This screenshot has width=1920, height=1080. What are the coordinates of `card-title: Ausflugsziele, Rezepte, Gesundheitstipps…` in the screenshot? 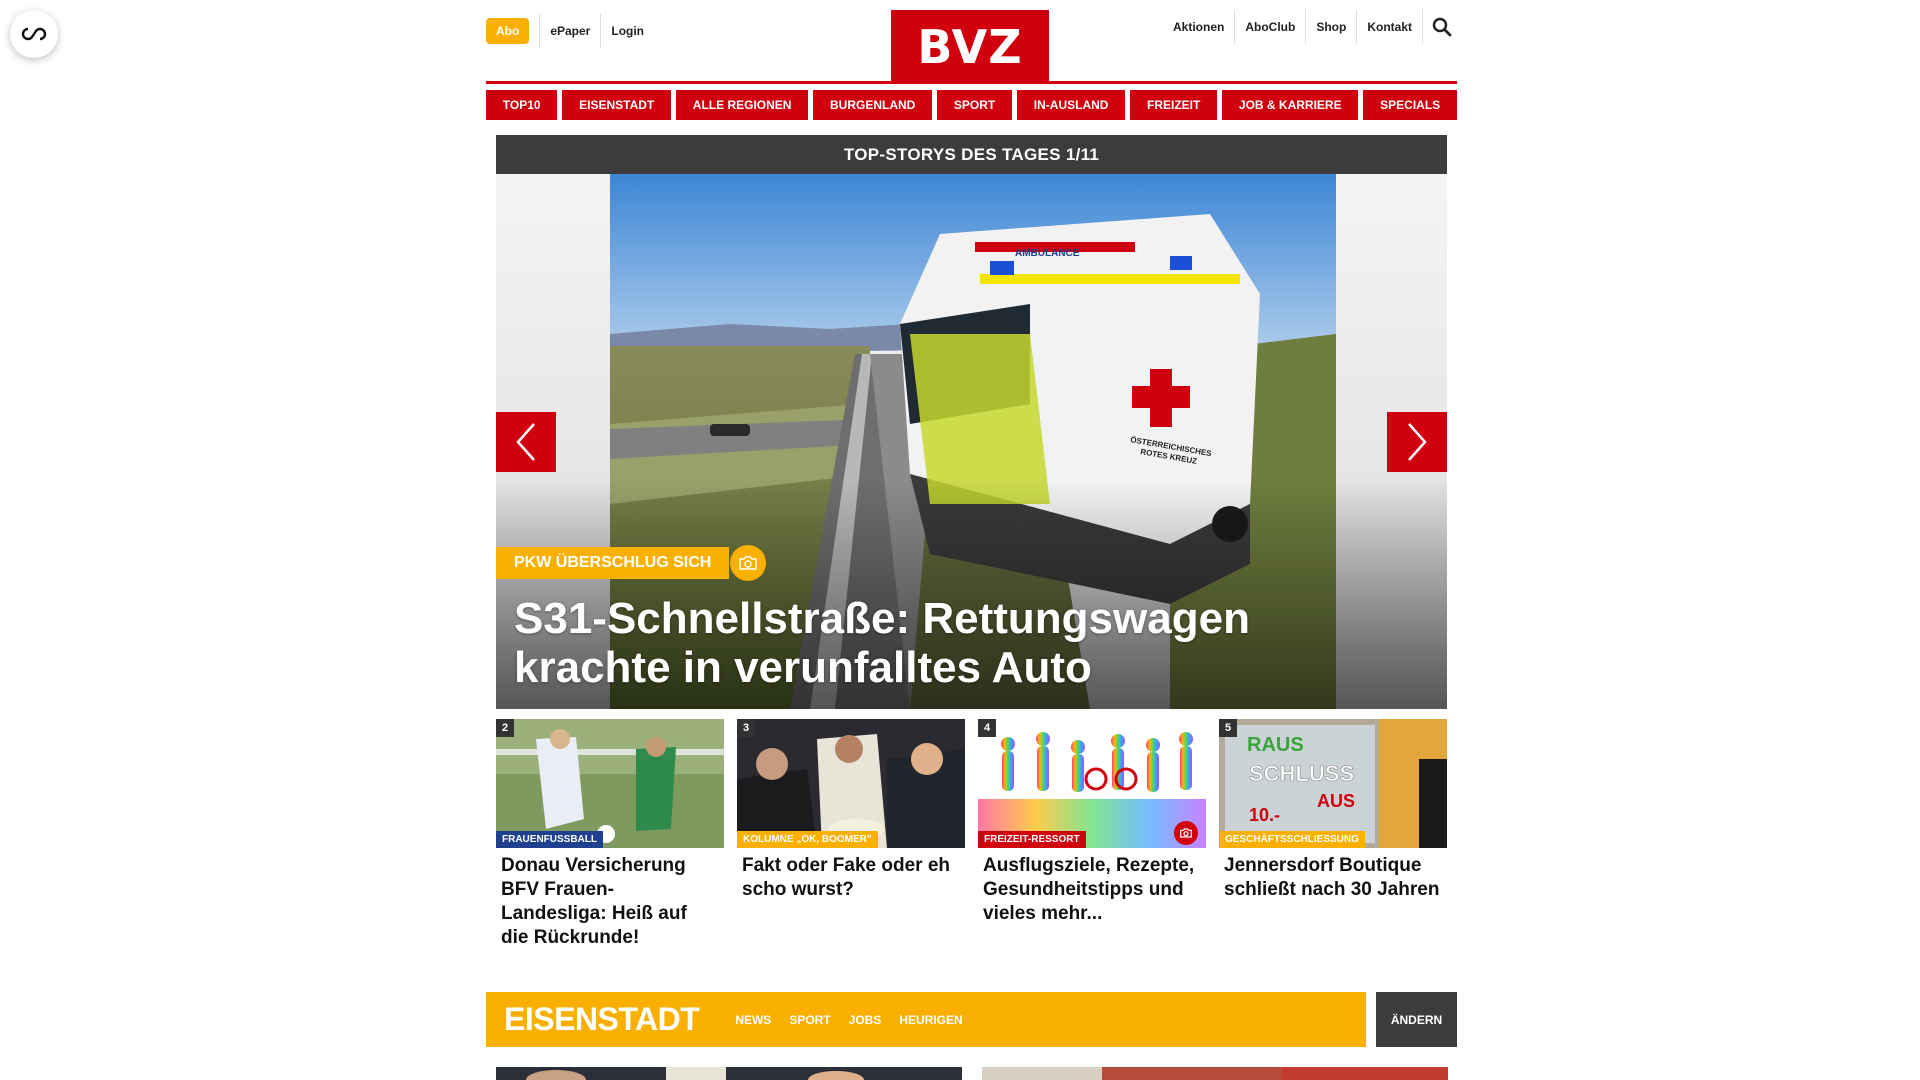 It's located at (1092, 887).